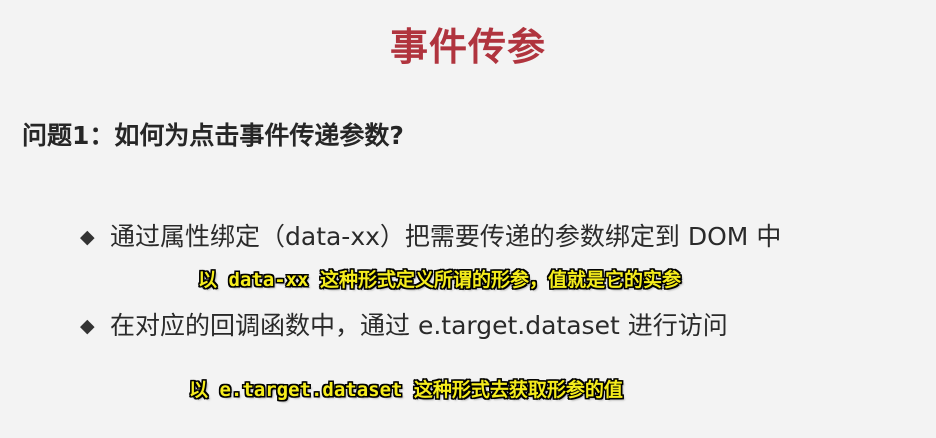 This screenshot has width=936, height=438. I want to click on bullet-item-attribute-binding: ◆ 通过属性绑定（data-xx）把需要传递的参数绑定到 DOM 中, so click(430, 237).